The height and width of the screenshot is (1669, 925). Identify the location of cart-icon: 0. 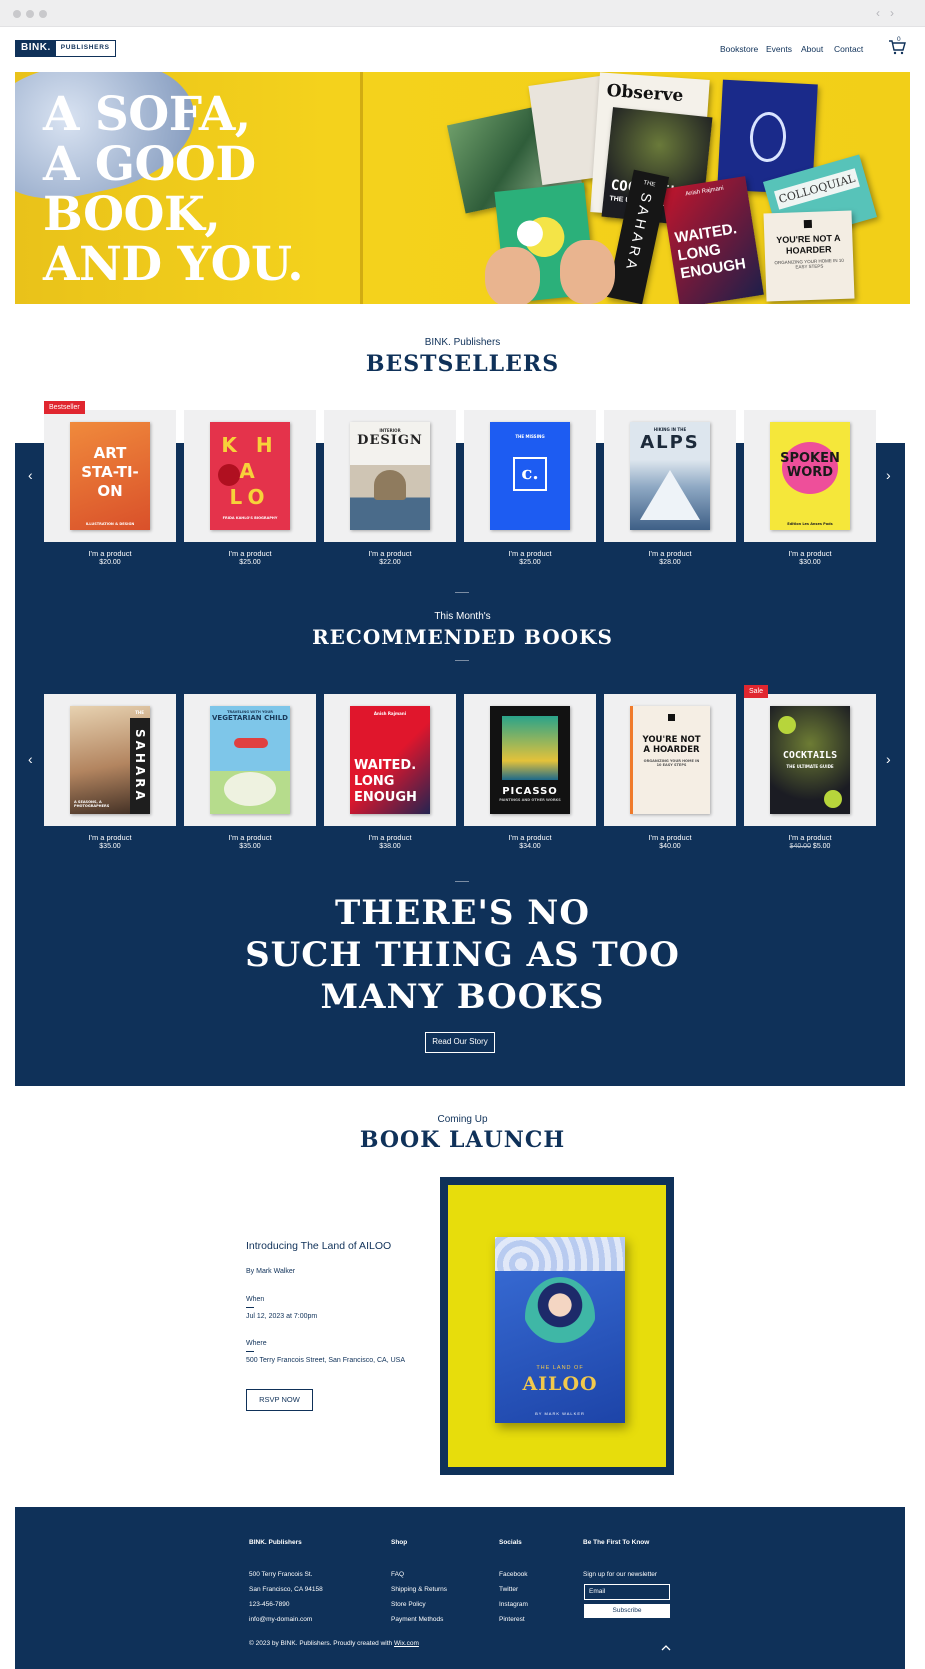
(897, 46).